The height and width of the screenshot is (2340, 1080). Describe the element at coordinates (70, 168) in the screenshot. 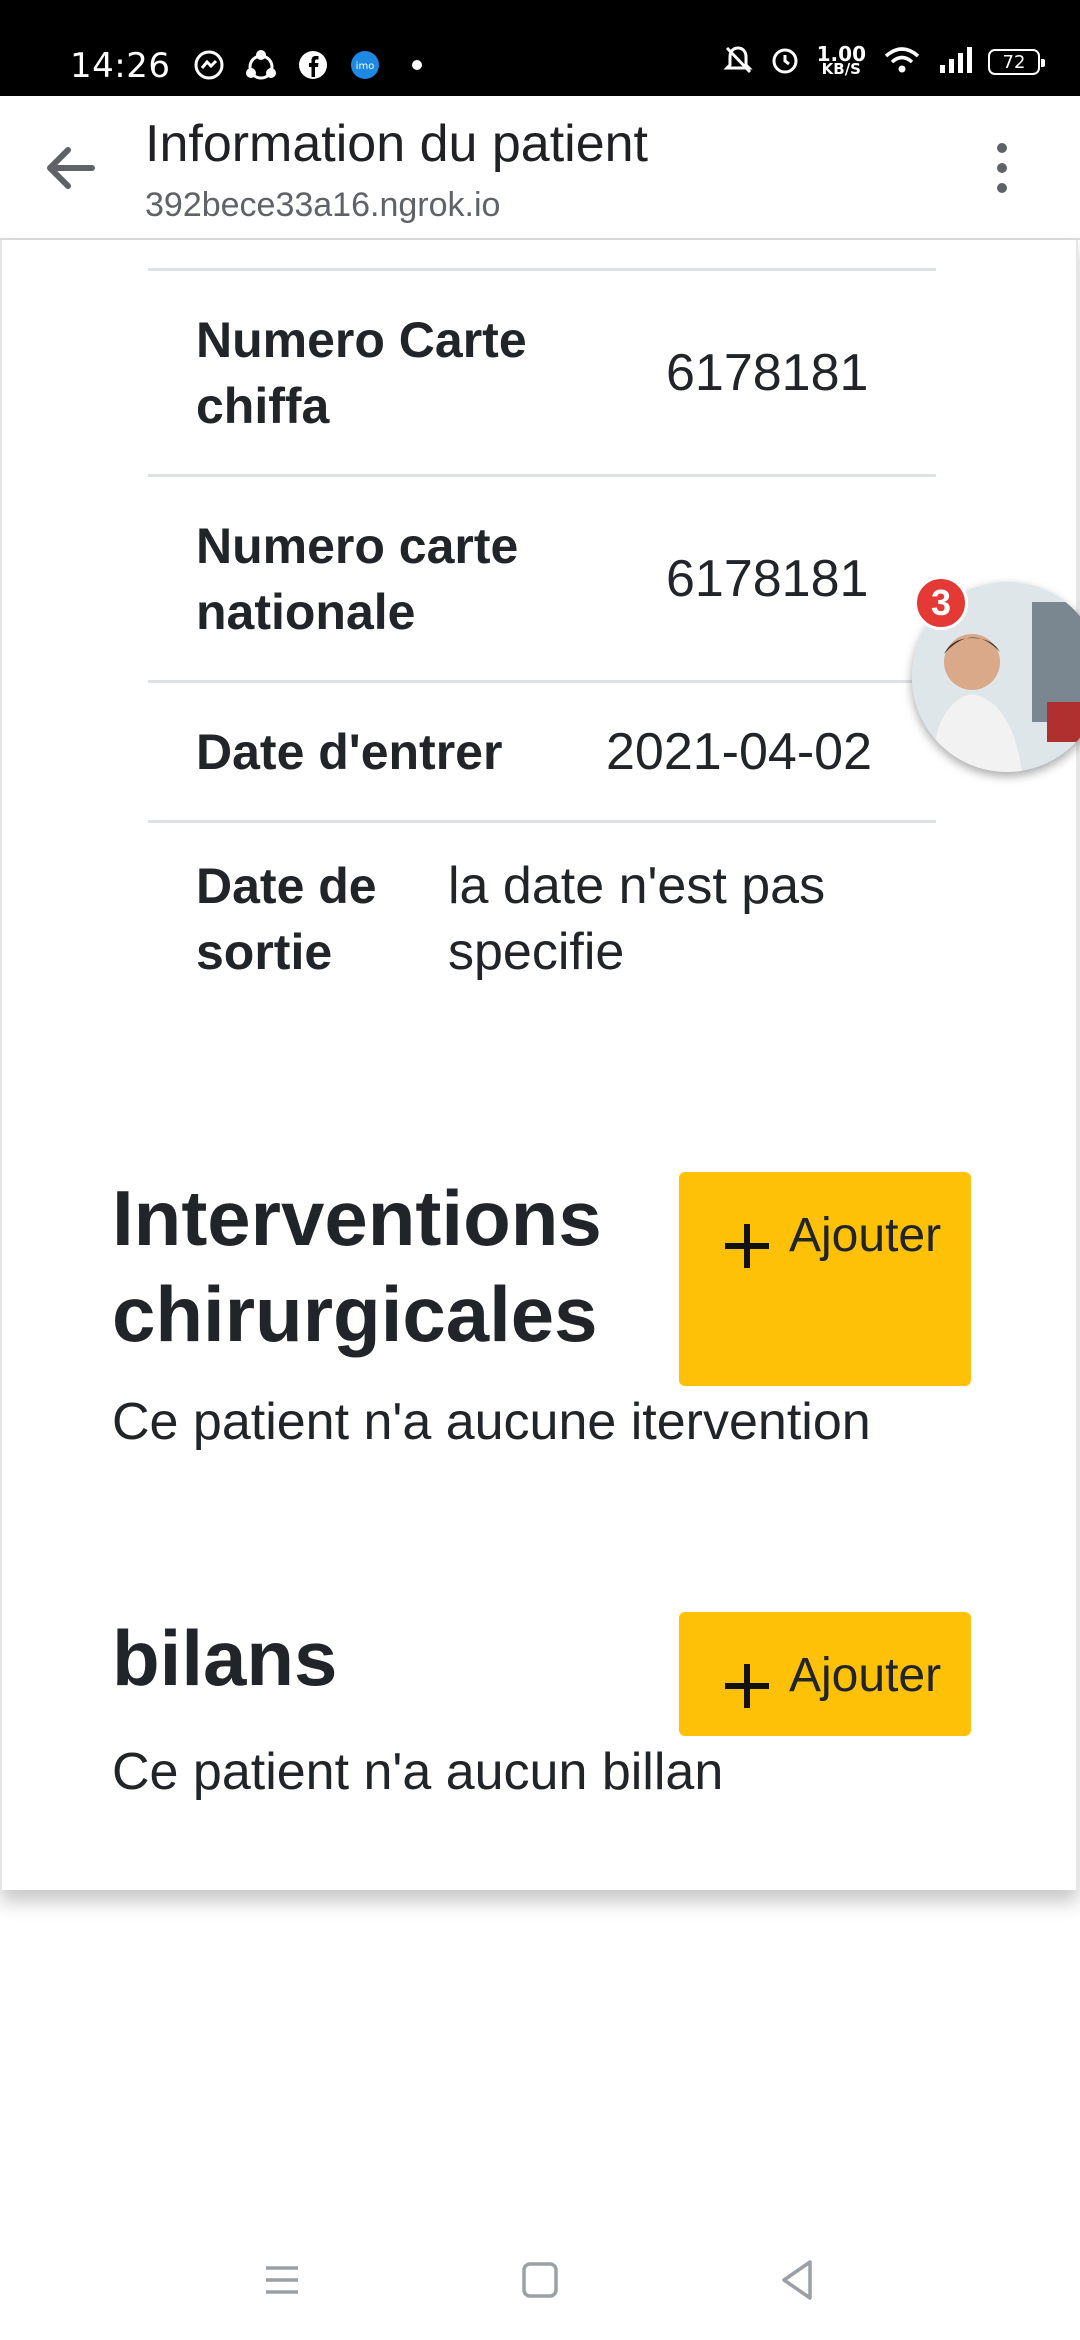

I see `back-arrow-icon` at that location.